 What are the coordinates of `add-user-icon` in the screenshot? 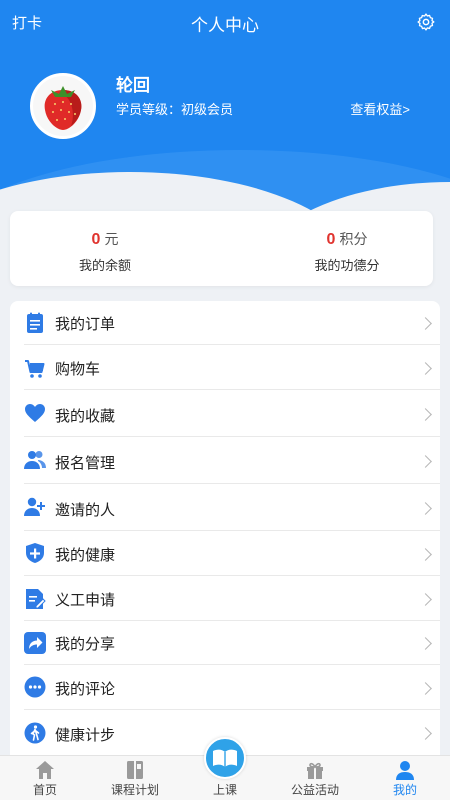 It's located at (34, 506).